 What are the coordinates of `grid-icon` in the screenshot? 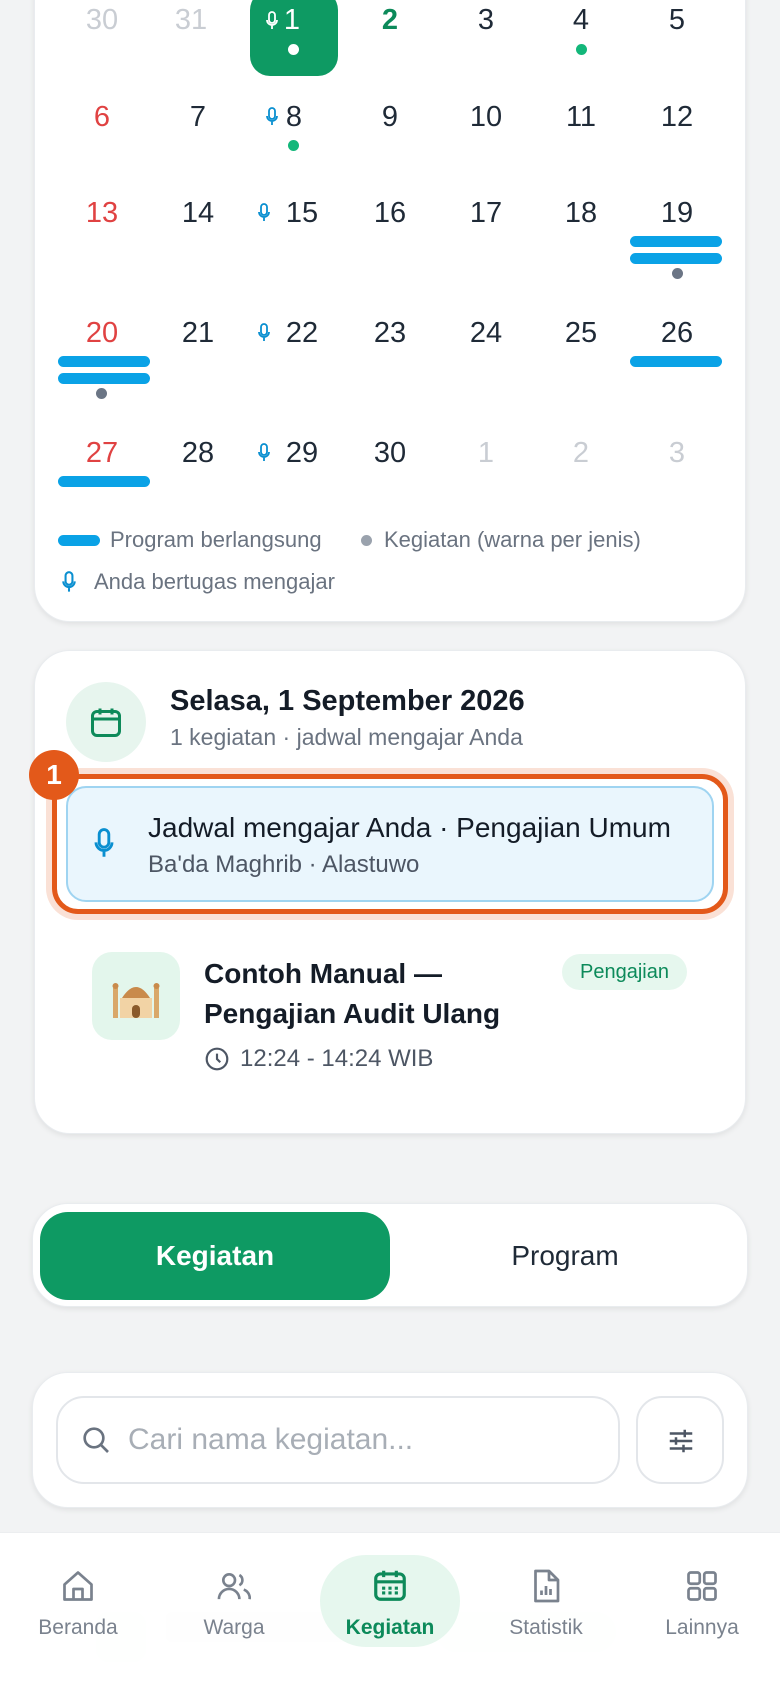 It's located at (702, 1586).